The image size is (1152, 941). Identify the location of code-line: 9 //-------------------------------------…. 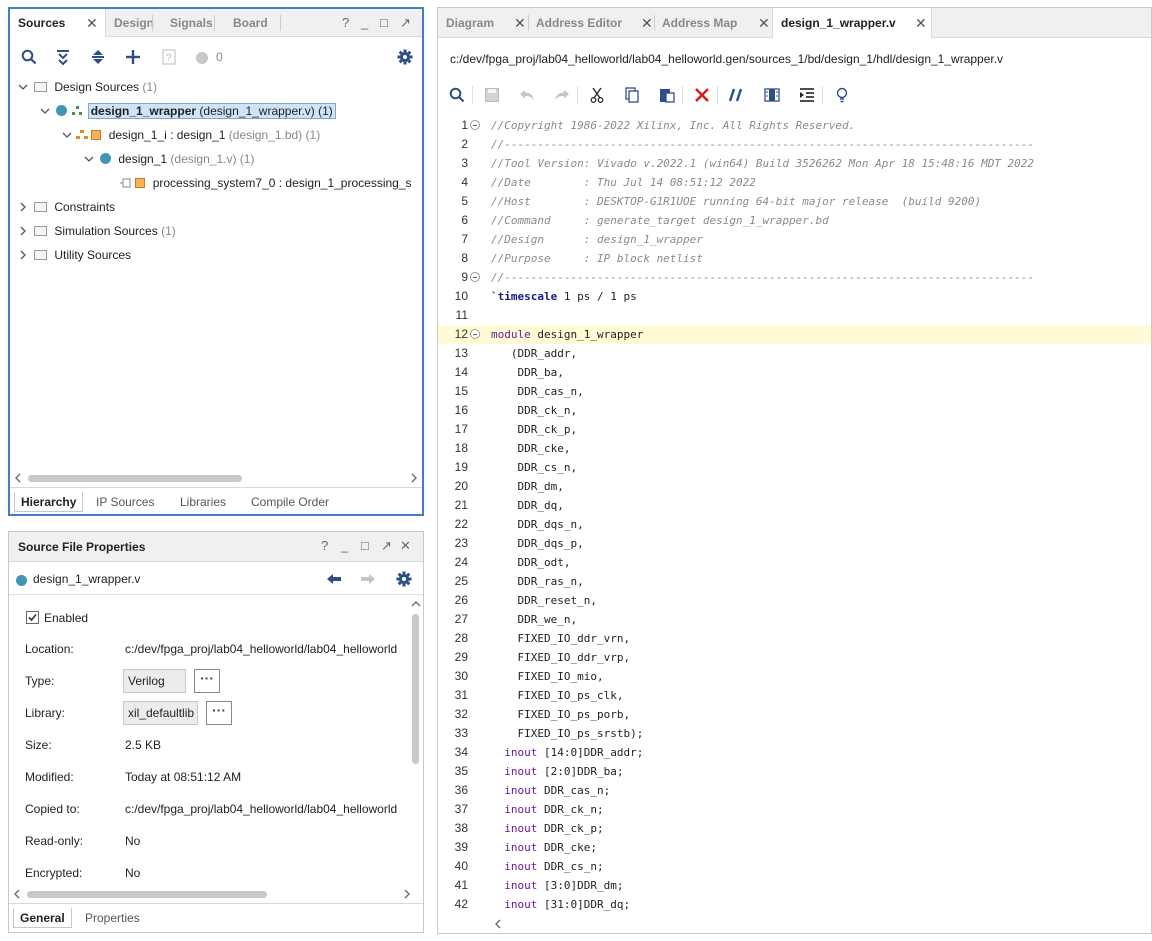
(794, 277).